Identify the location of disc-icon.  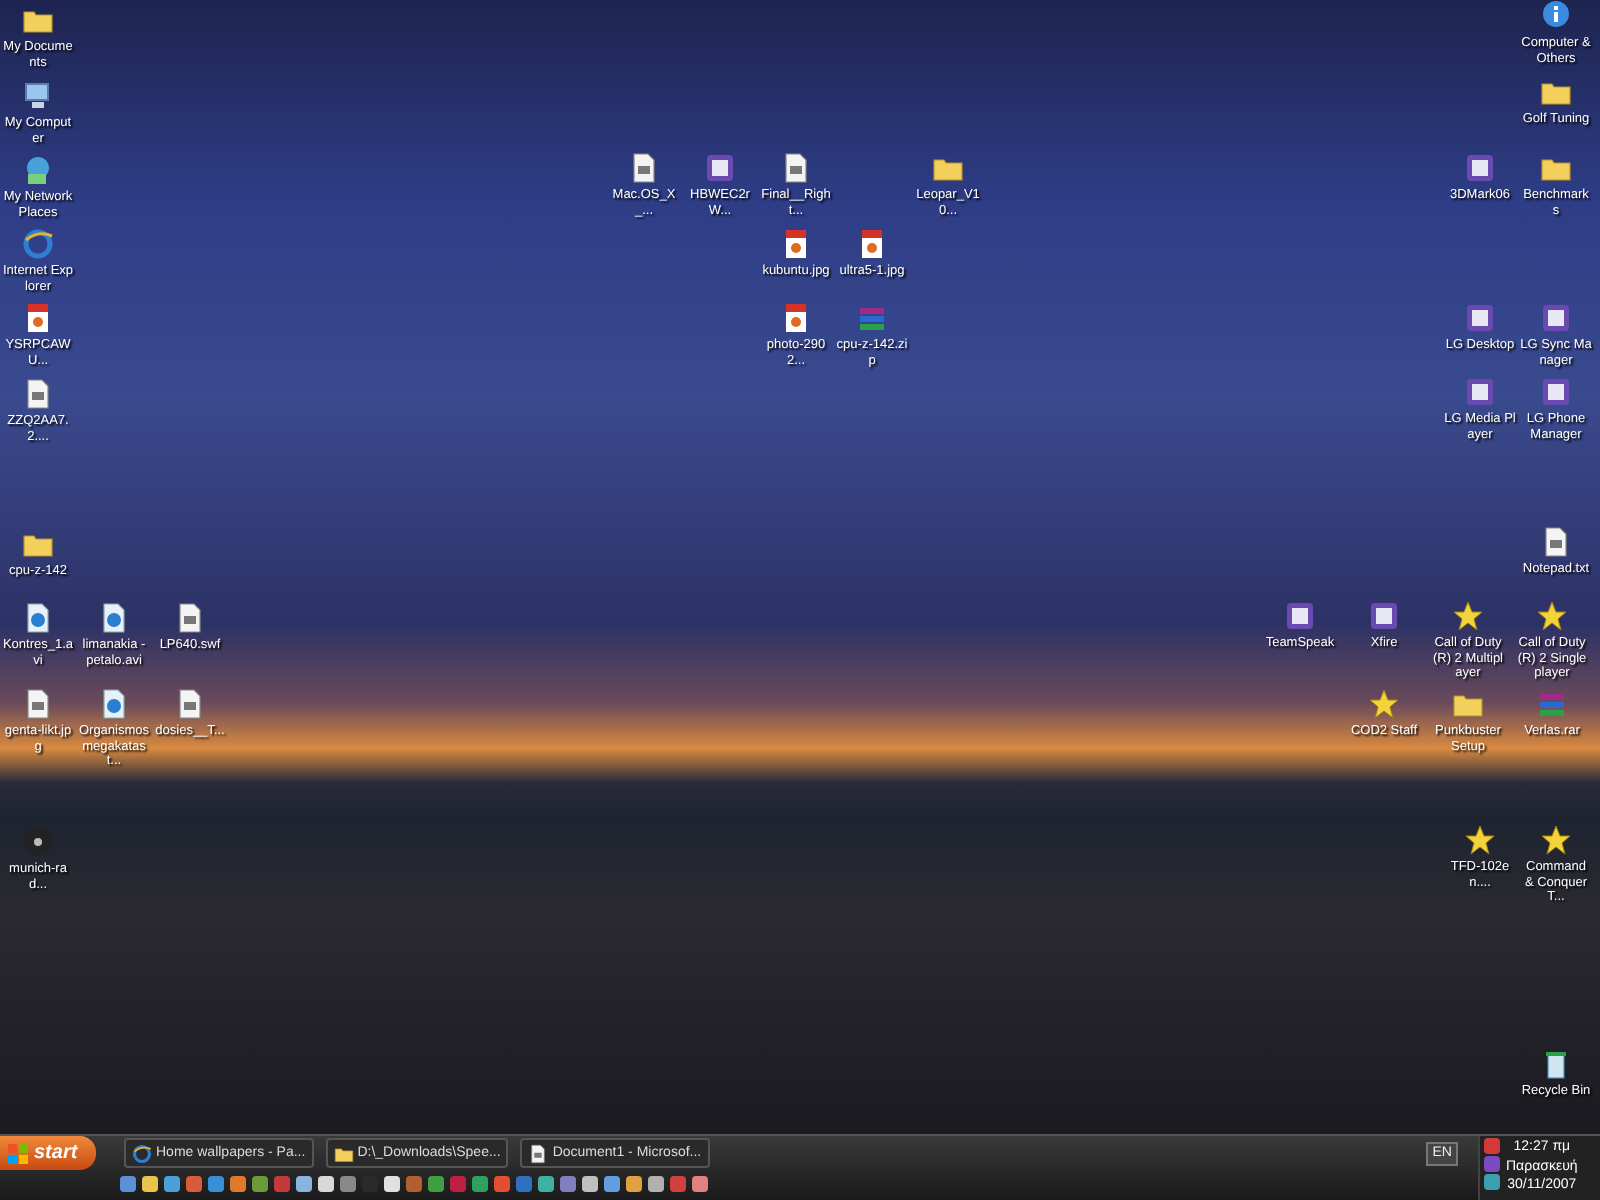
(38, 842).